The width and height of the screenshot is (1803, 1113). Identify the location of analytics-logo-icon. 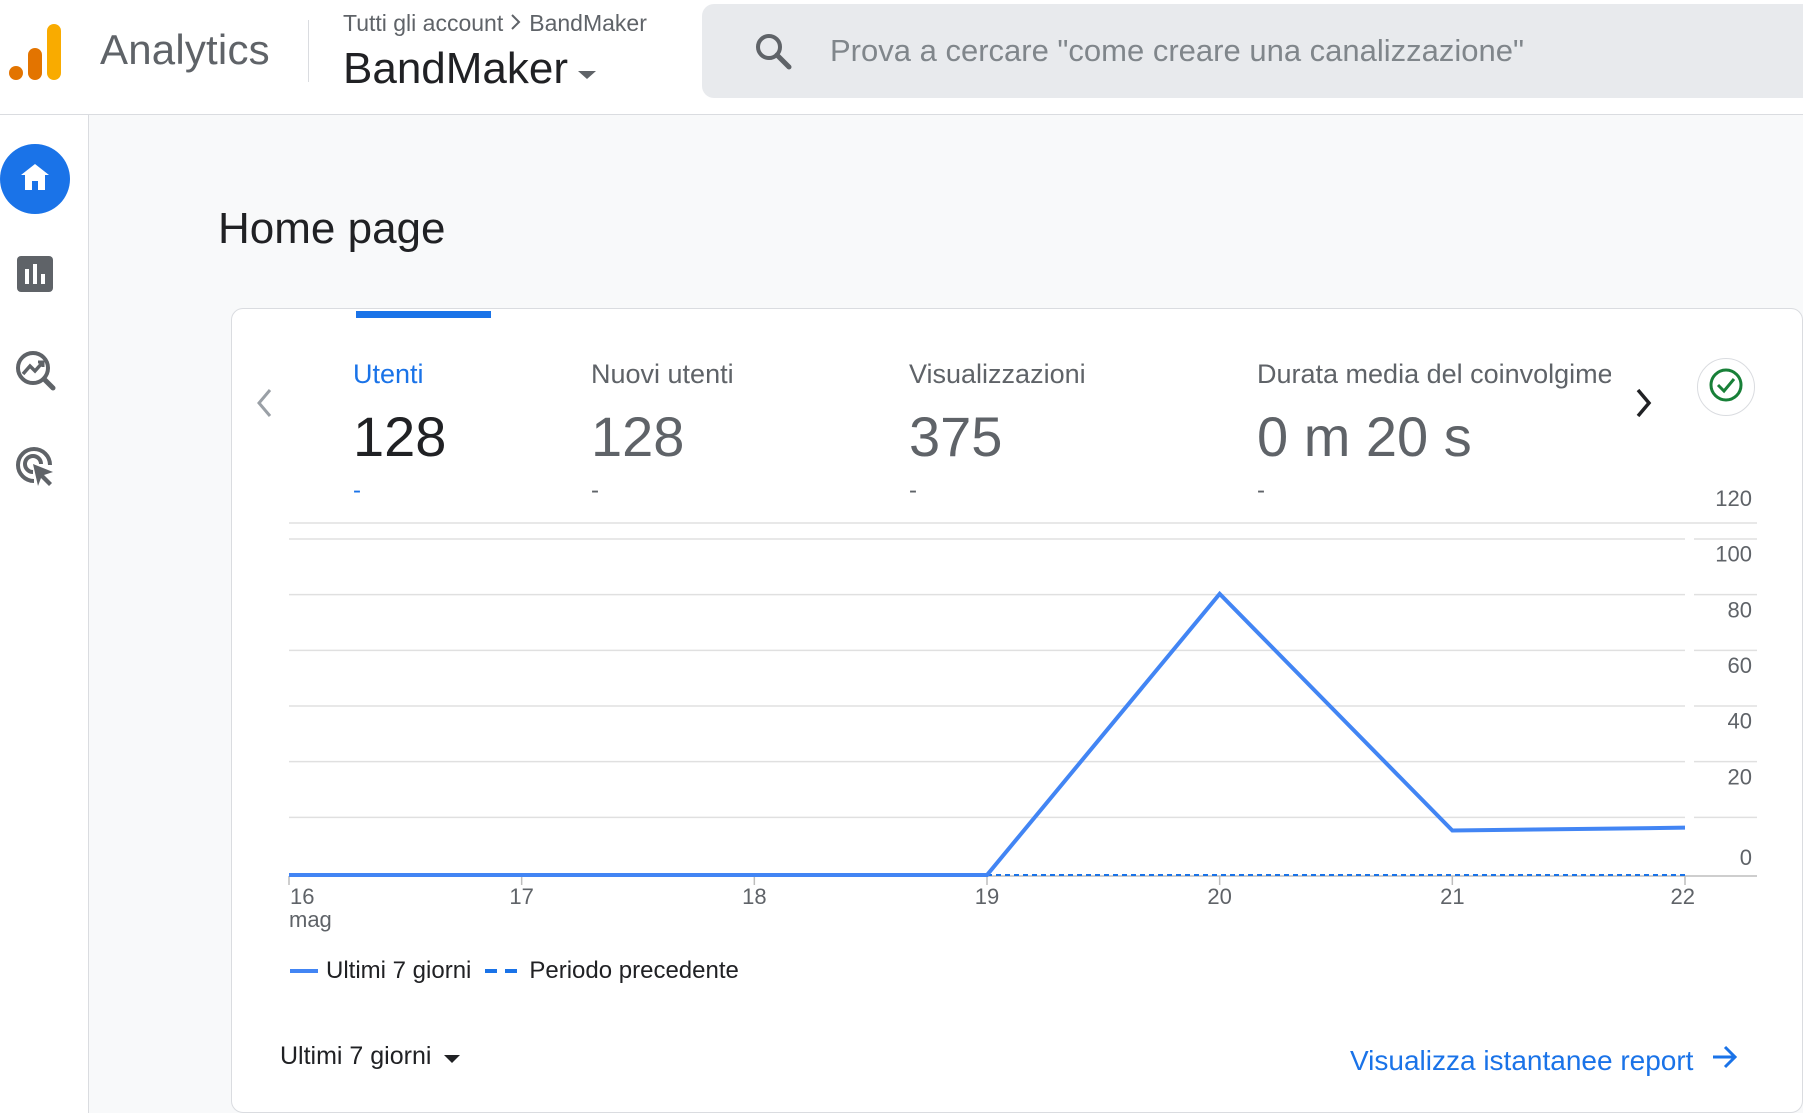
(35, 52).